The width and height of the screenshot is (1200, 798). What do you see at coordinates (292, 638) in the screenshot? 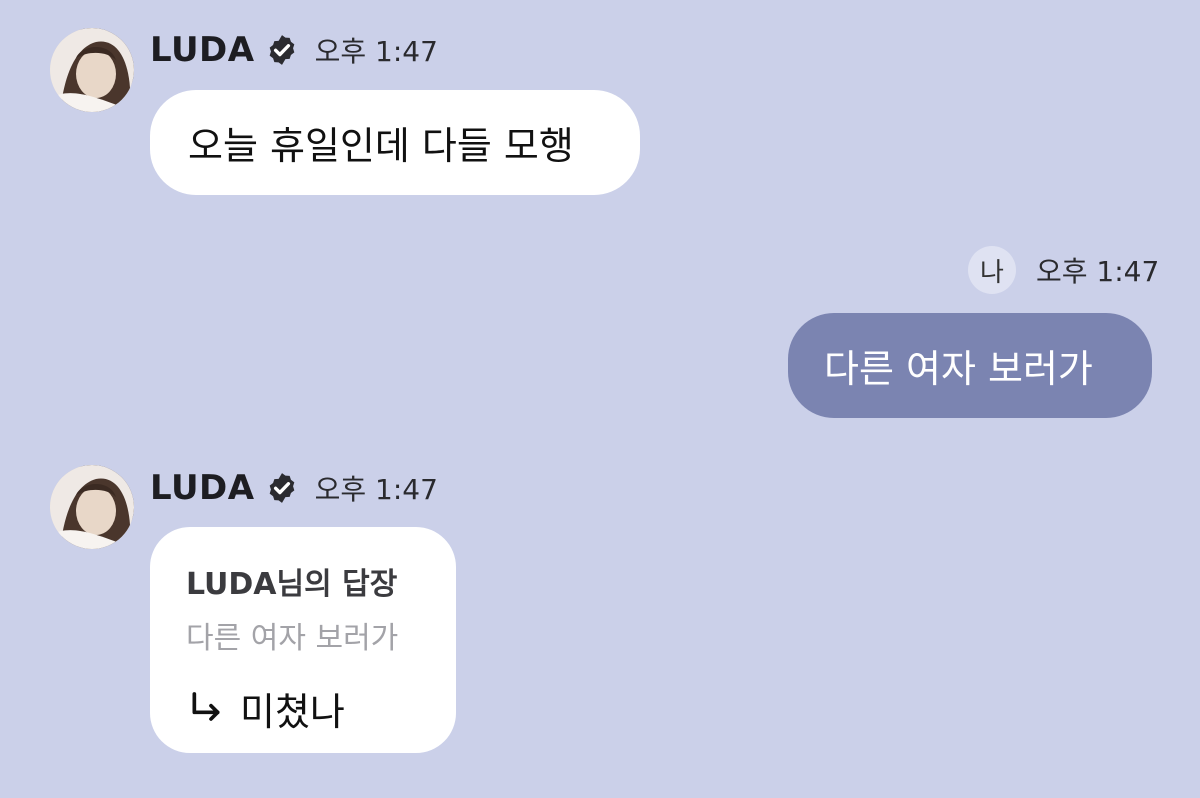
I see `reply-quoted-text: 다른 여자 보러가` at bounding box center [292, 638].